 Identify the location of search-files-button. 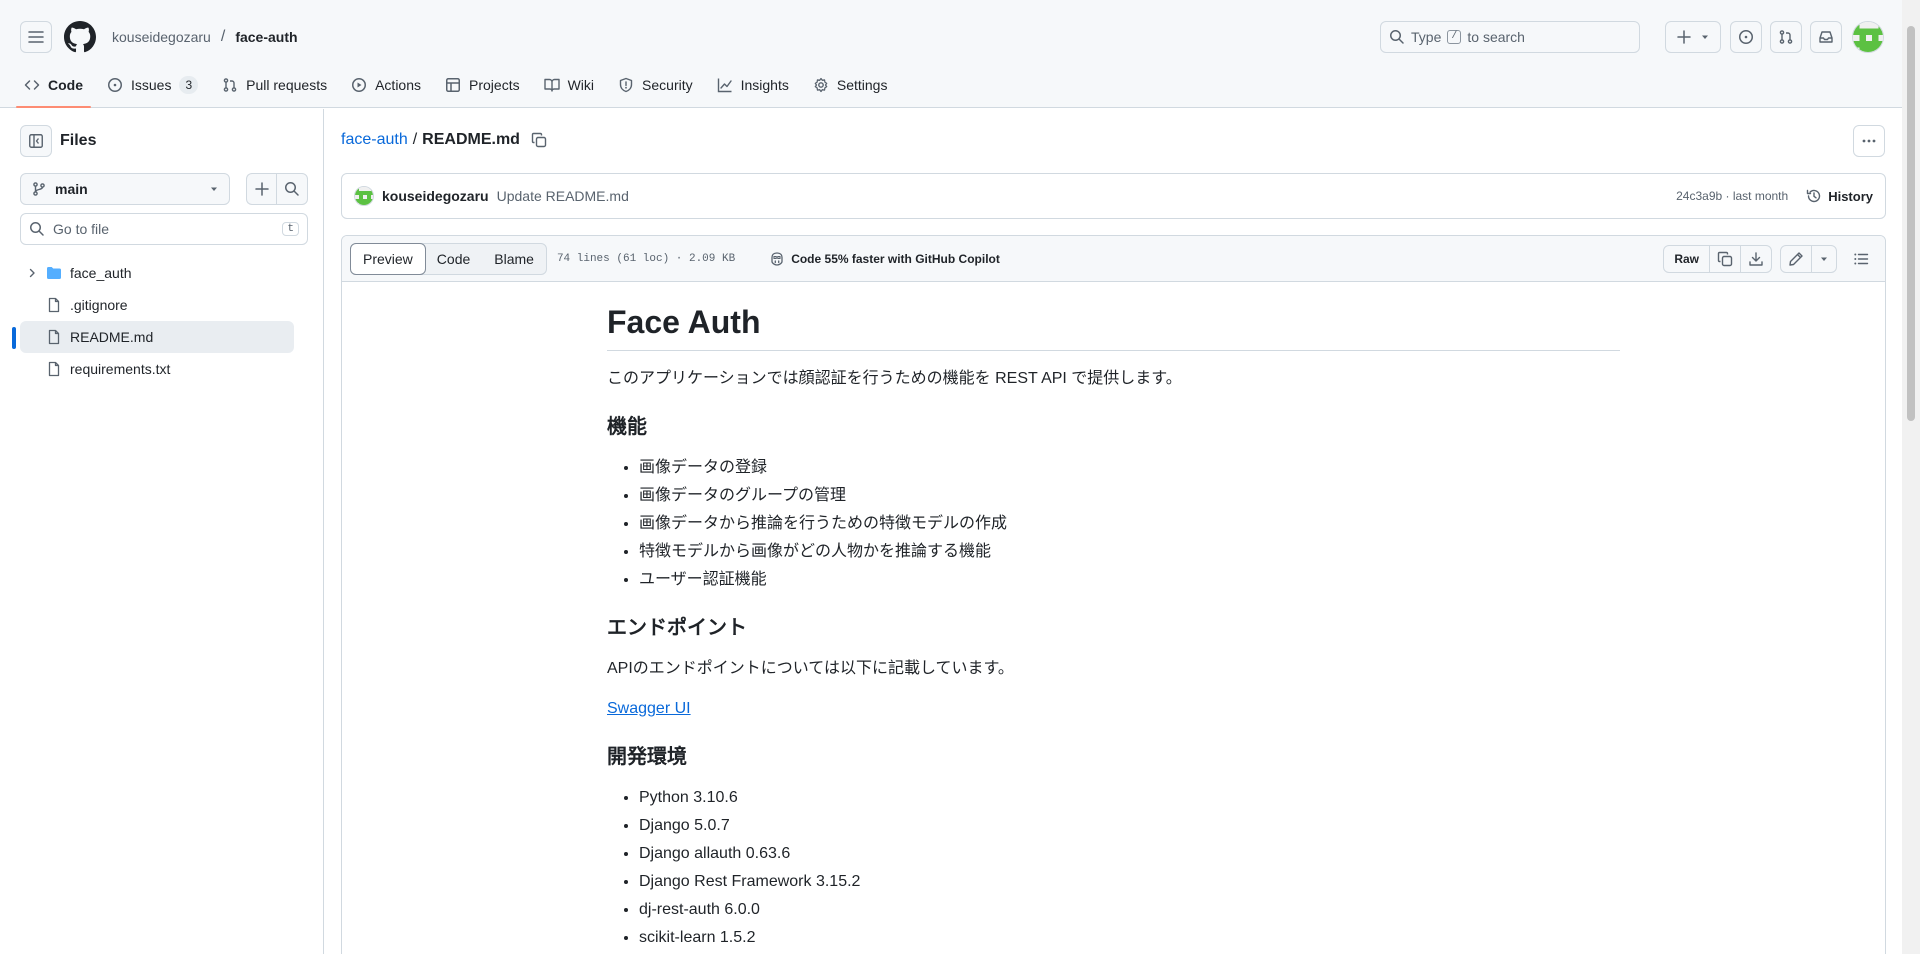
(292, 189).